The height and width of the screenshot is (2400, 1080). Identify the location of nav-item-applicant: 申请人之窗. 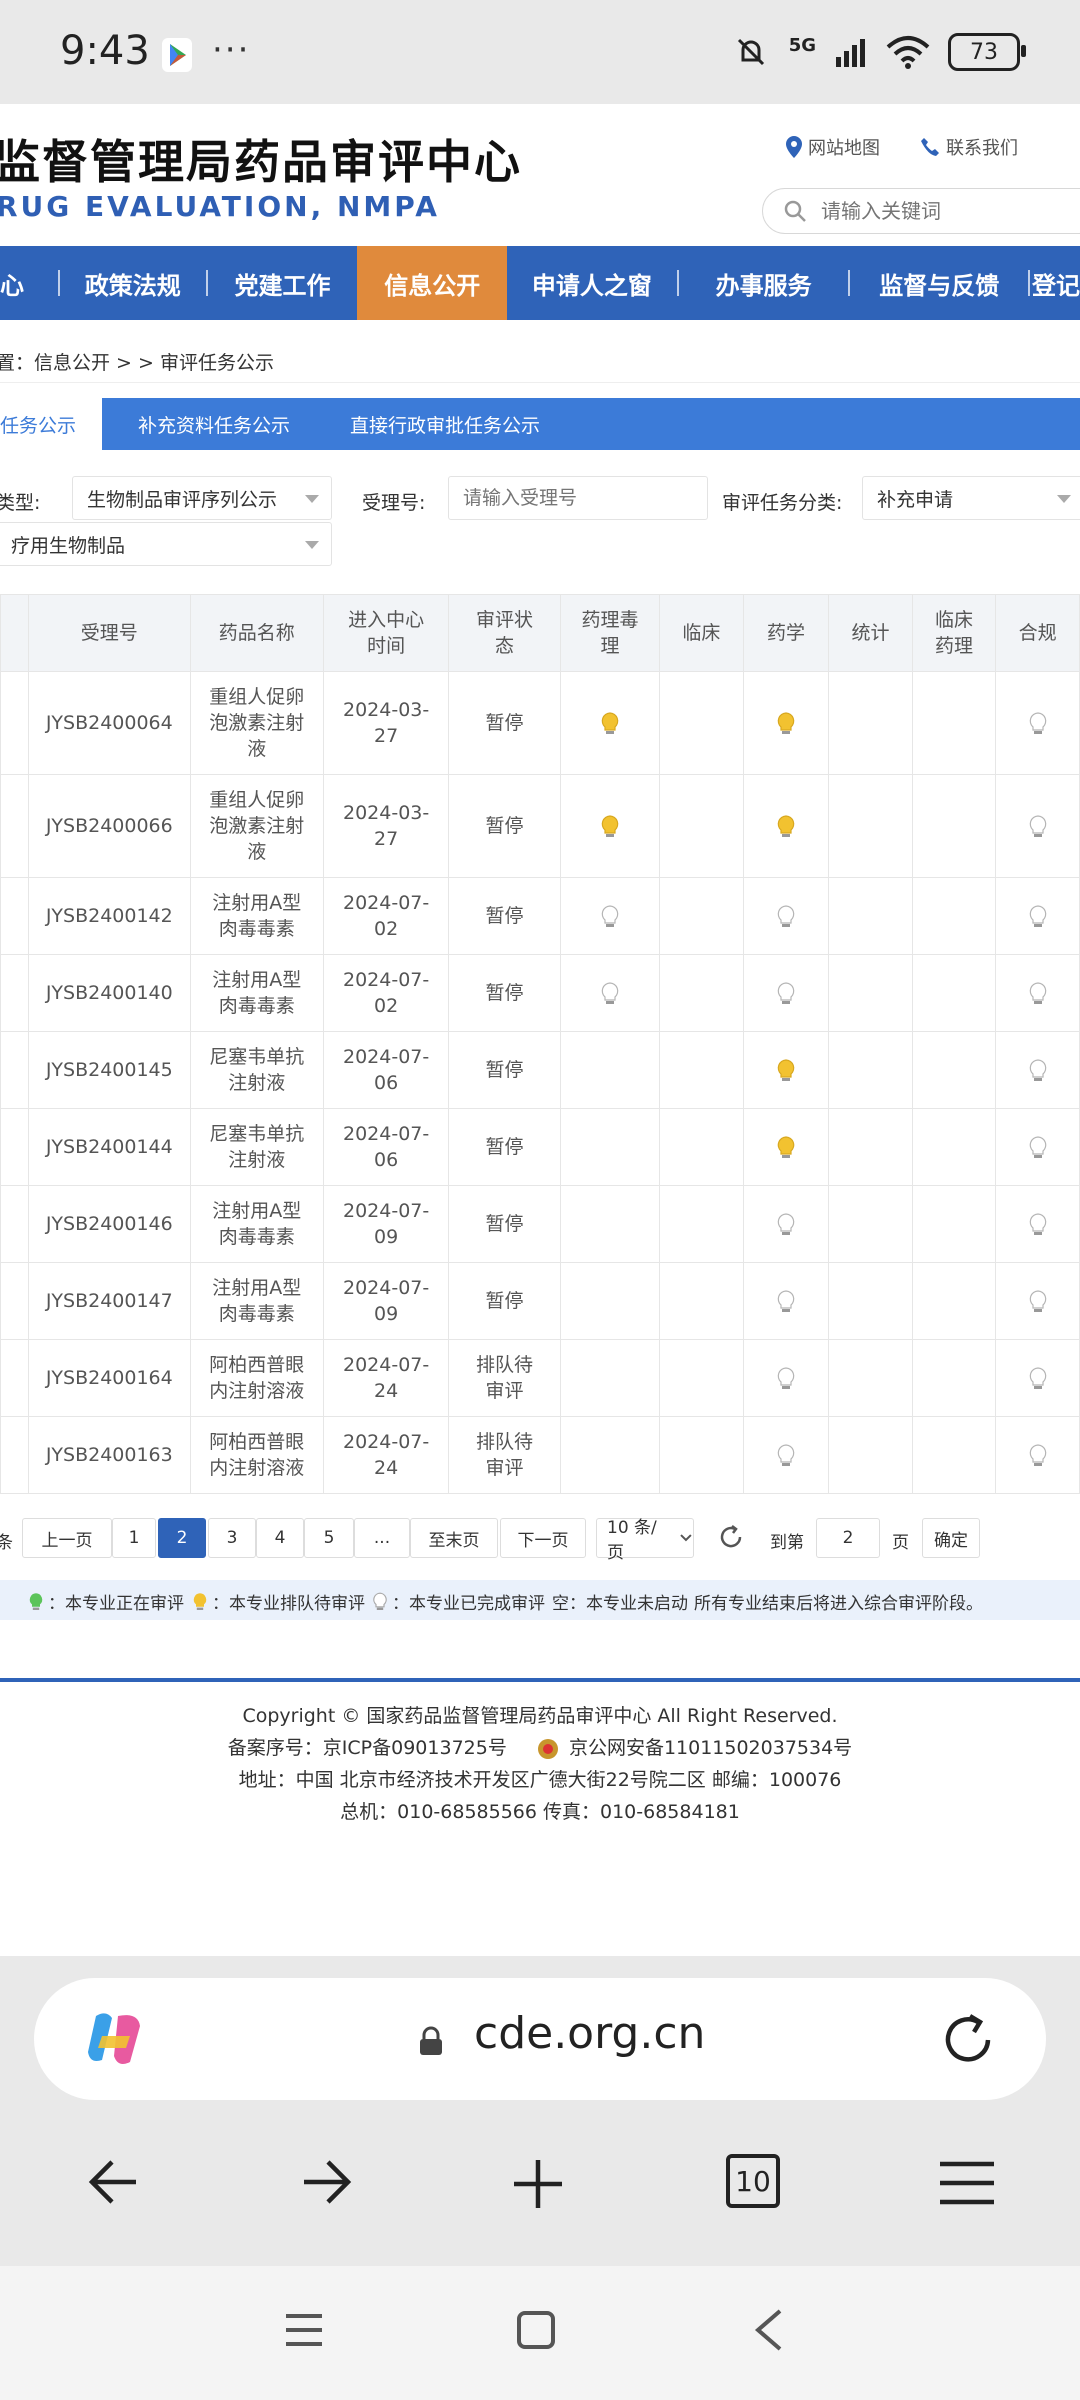
(592, 283).